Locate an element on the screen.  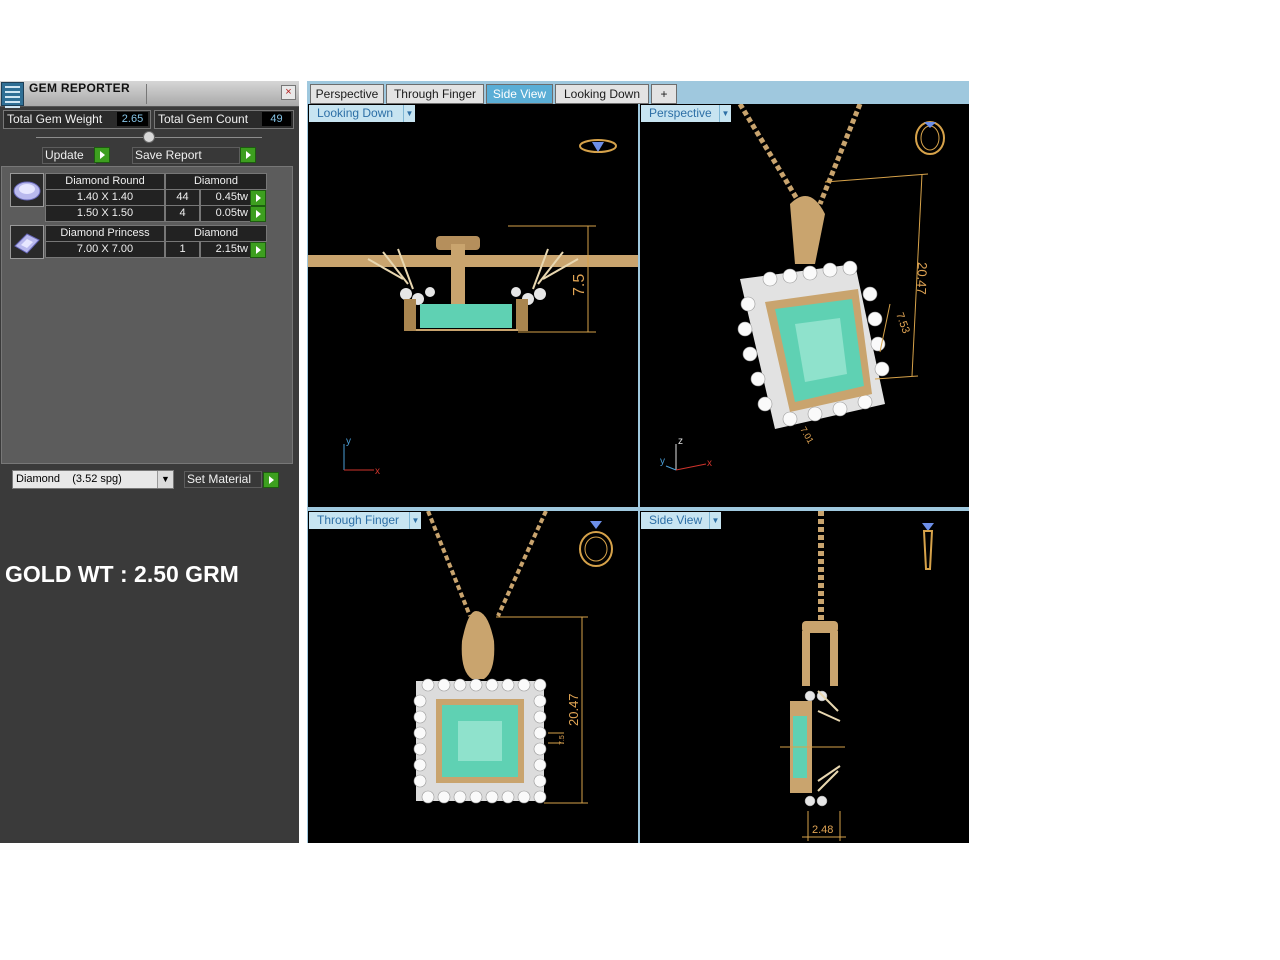
material-select: Diamond (3.52 spg) ▼ is located at coordinates (93, 479).